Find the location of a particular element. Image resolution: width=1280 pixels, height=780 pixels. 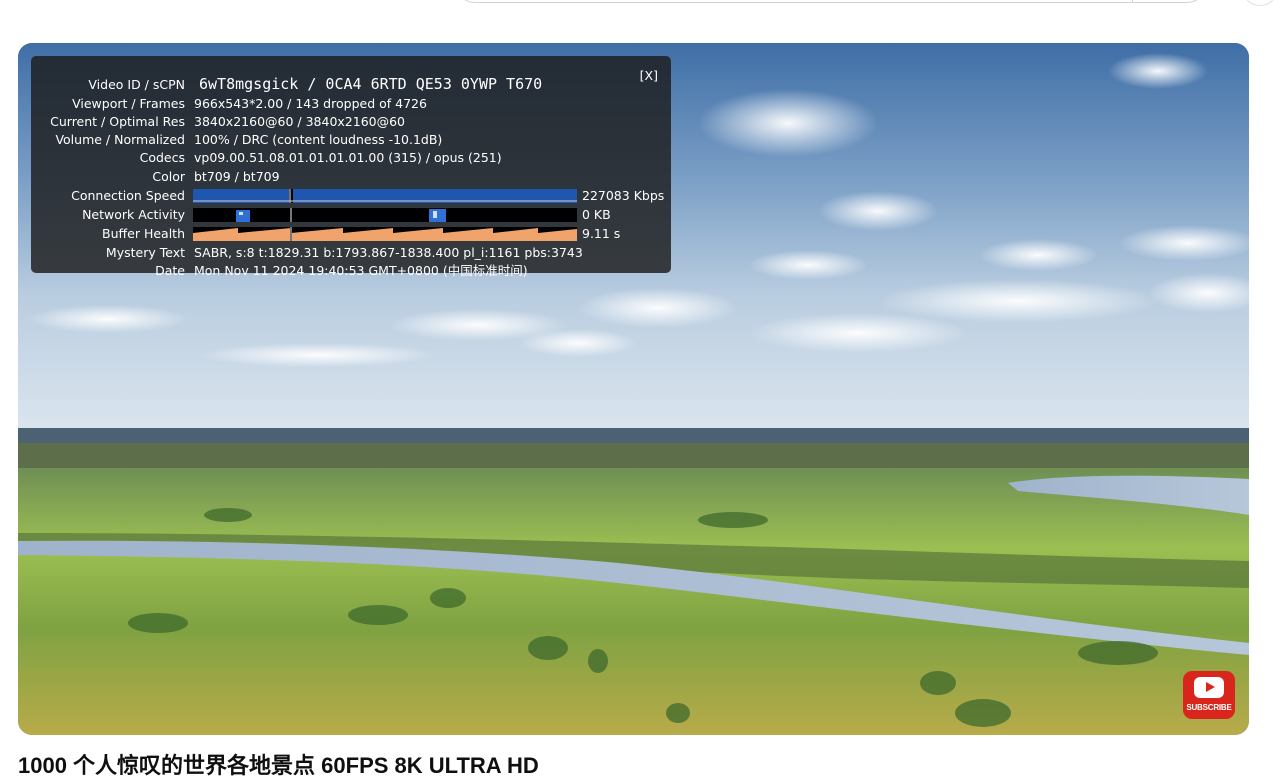

stats-value: 966x543*2.00 / 143 dropped of 4726 is located at coordinates (310, 103).